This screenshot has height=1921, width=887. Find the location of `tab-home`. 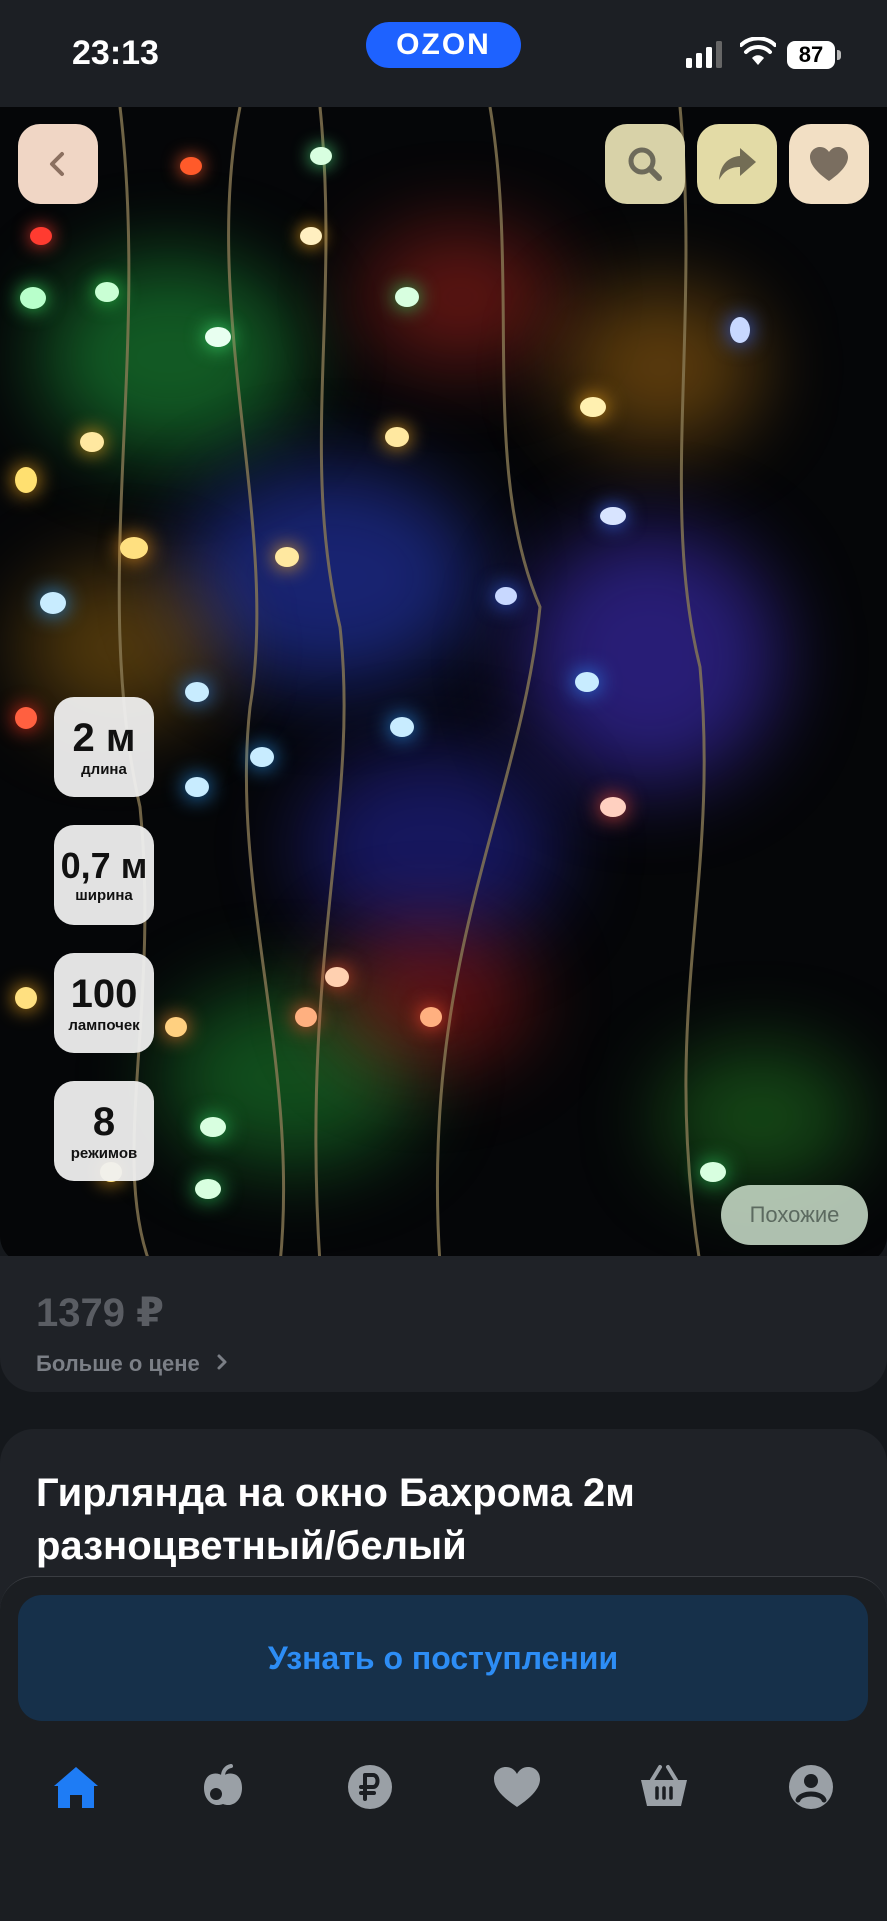

tab-home is located at coordinates (76, 1787).